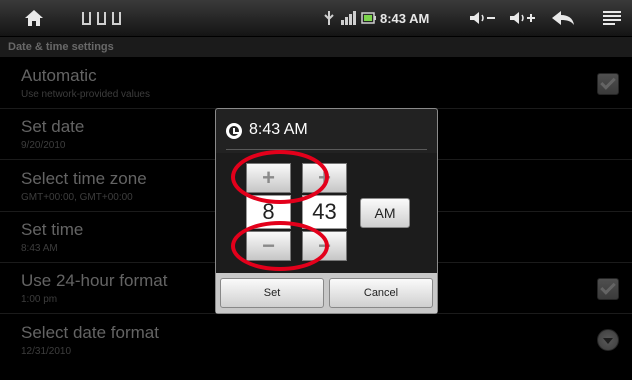 The width and height of the screenshot is (632, 380). Describe the element at coordinates (268, 178) in the screenshot. I see `hour-increment-button: +` at that location.